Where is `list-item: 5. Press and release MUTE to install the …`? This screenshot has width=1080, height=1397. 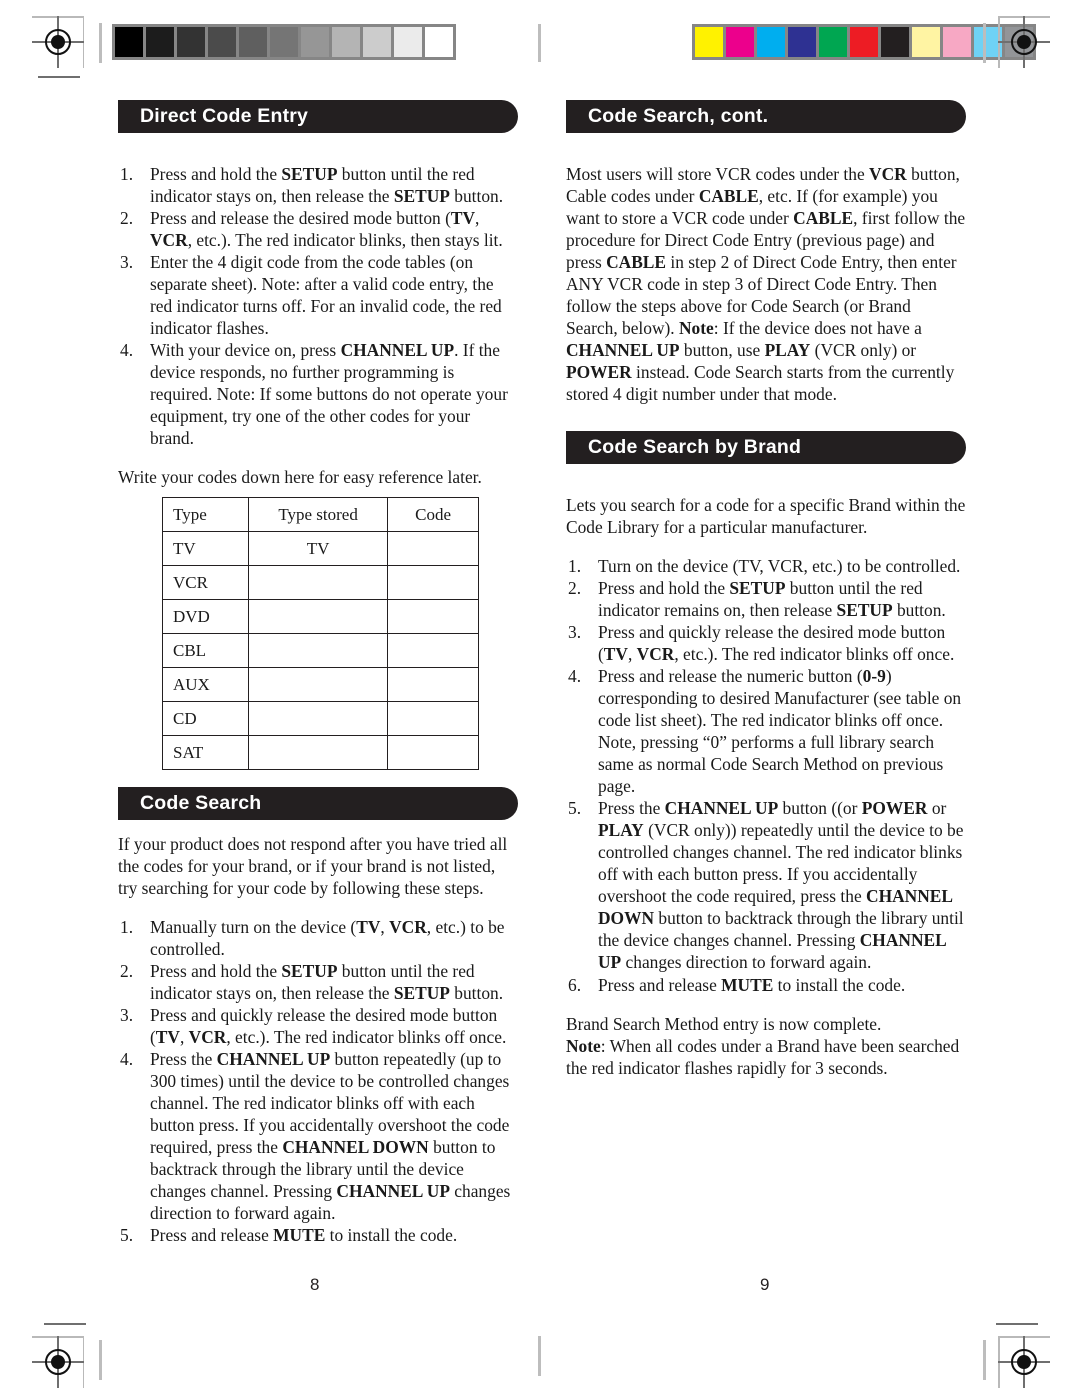 list-item: 5. Press and release MUTE to install the … is located at coordinates (318, 1235).